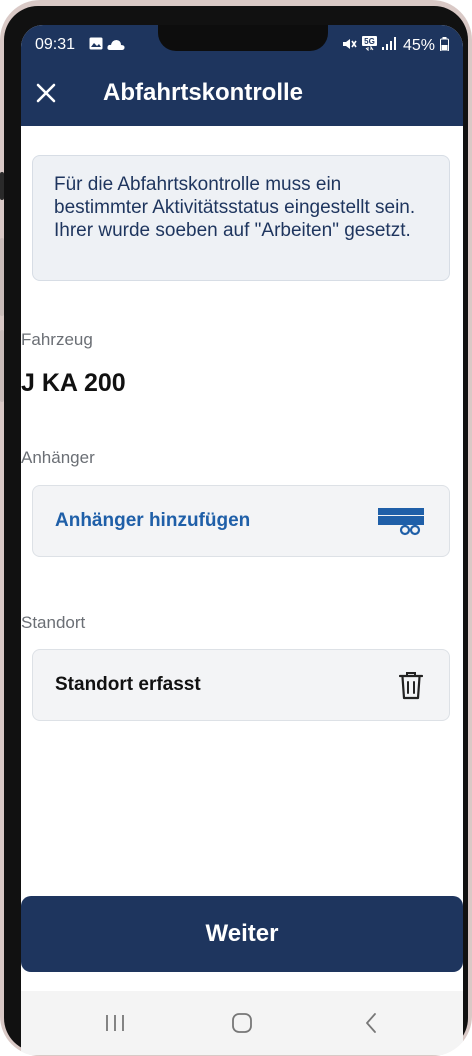 The height and width of the screenshot is (1056, 472). What do you see at coordinates (96, 46) in the screenshot?
I see `image-icon` at bounding box center [96, 46].